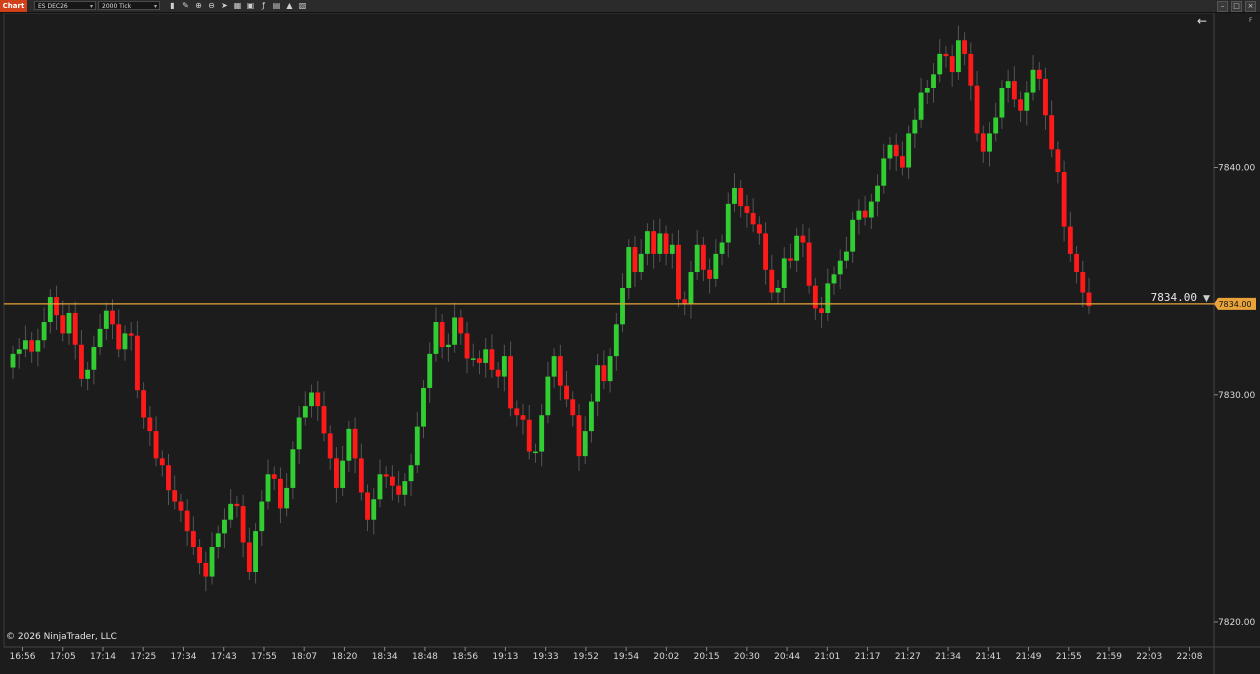 Image resolution: width=1260 pixels, height=674 pixels. What do you see at coordinates (198, 6) in the screenshot?
I see `zoom-in-icon: ⊕` at bounding box center [198, 6].